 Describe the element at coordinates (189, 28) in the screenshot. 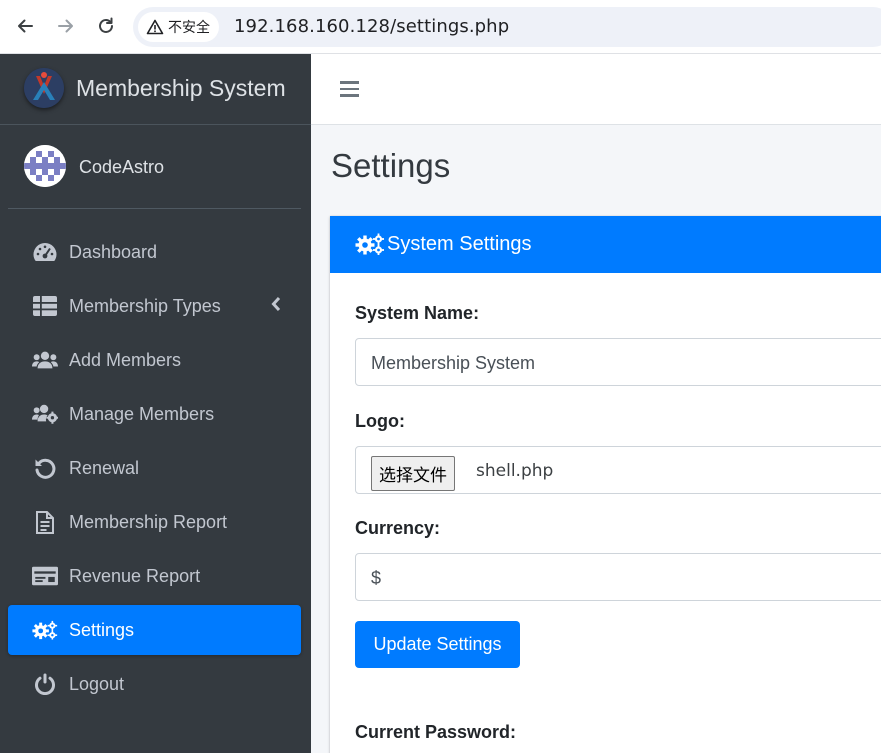

I see `security-label: 不安全` at that location.